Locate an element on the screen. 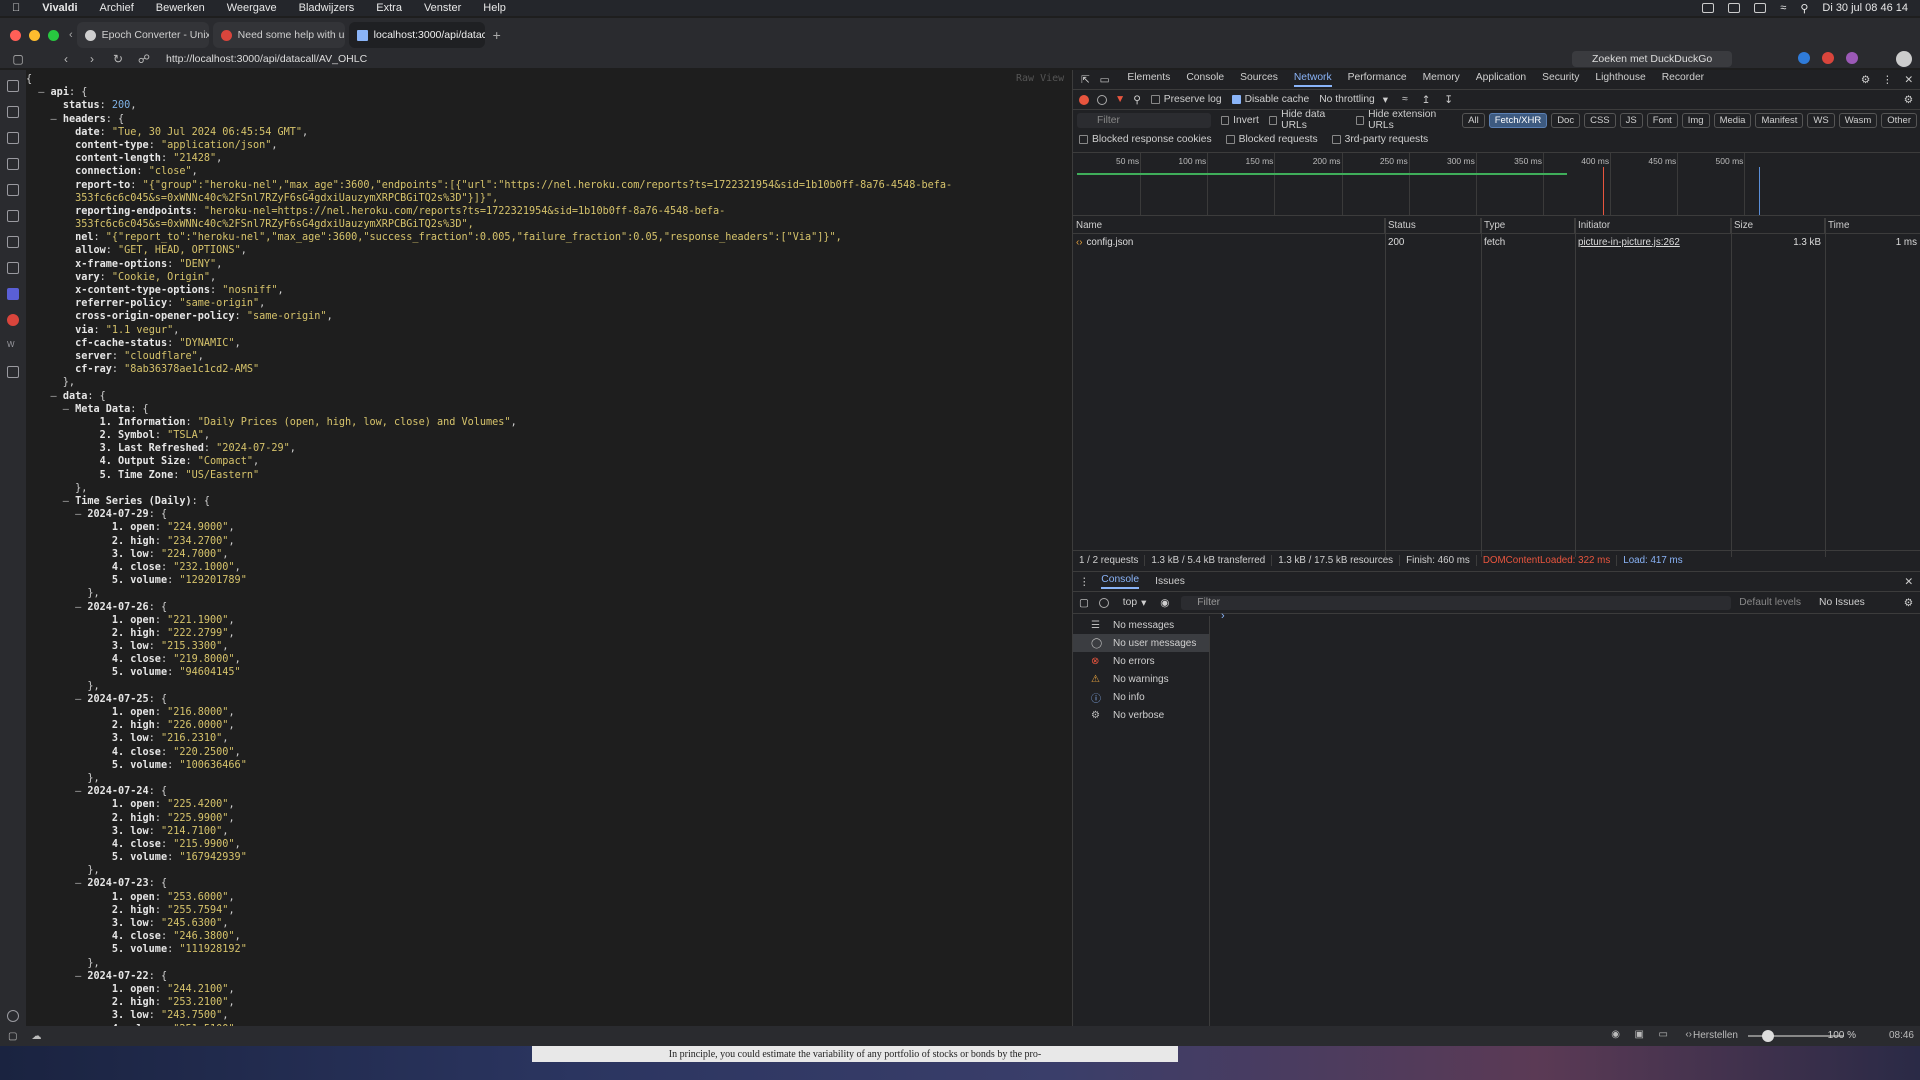 The width and height of the screenshot is (1920, 1080). mastodon-icon is located at coordinates (13, 294).